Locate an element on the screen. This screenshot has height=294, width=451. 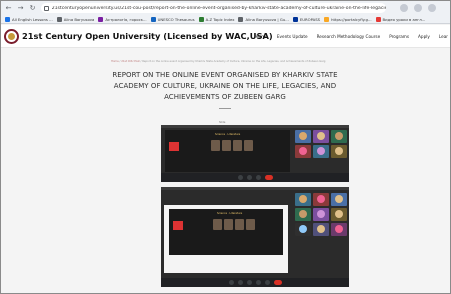
title-divider is located at coordinates (225, 108).